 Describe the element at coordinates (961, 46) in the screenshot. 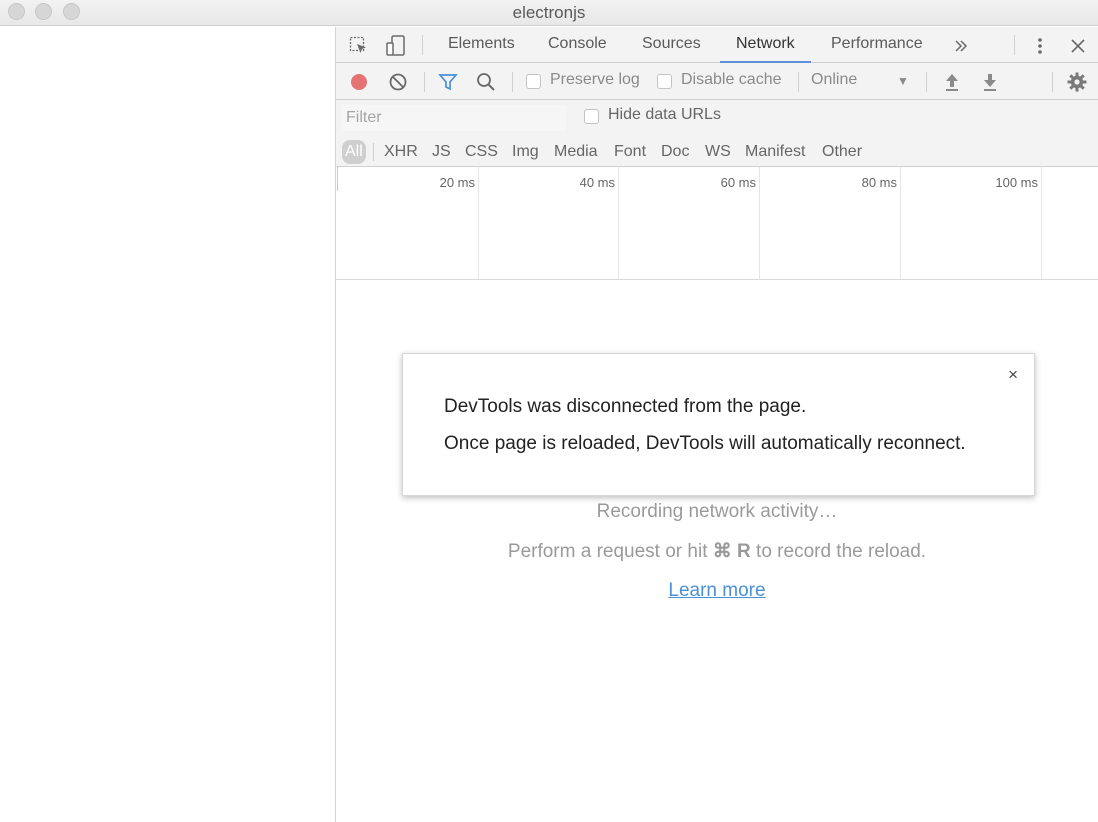

I see `double-chevron-right-icon` at that location.